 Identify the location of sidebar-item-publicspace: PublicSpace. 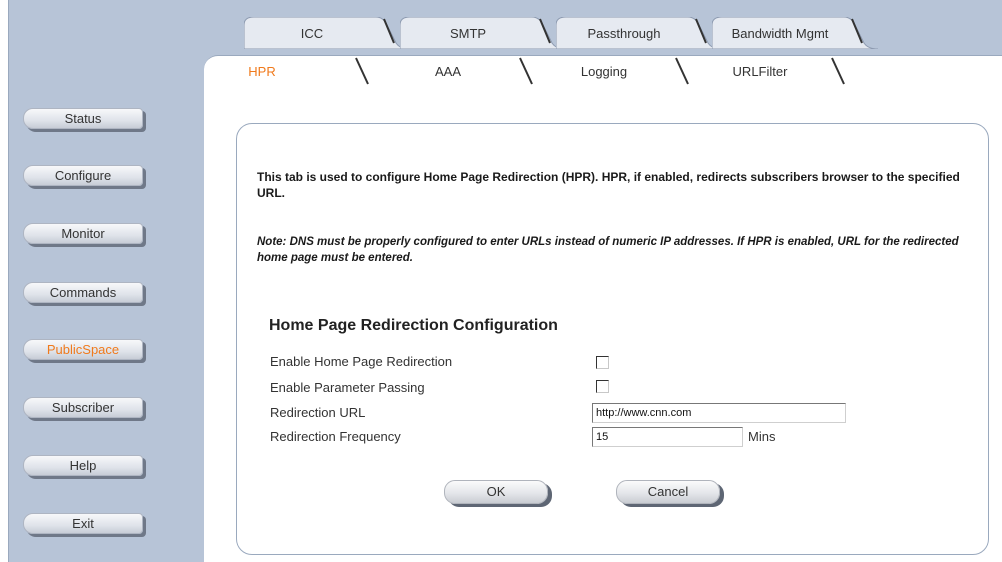
(83, 349).